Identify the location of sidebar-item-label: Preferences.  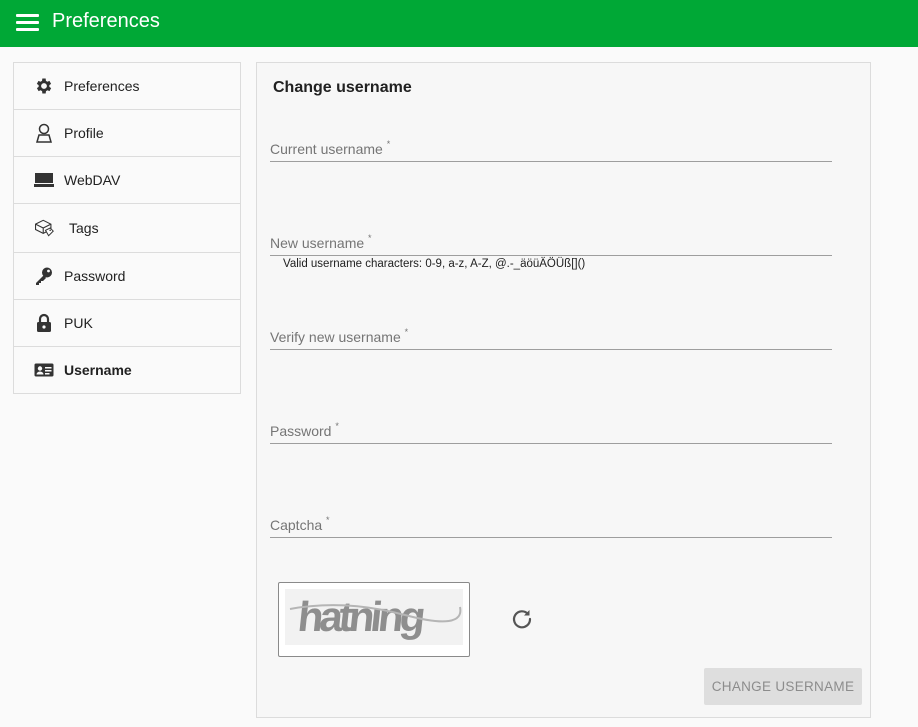
(102, 86).